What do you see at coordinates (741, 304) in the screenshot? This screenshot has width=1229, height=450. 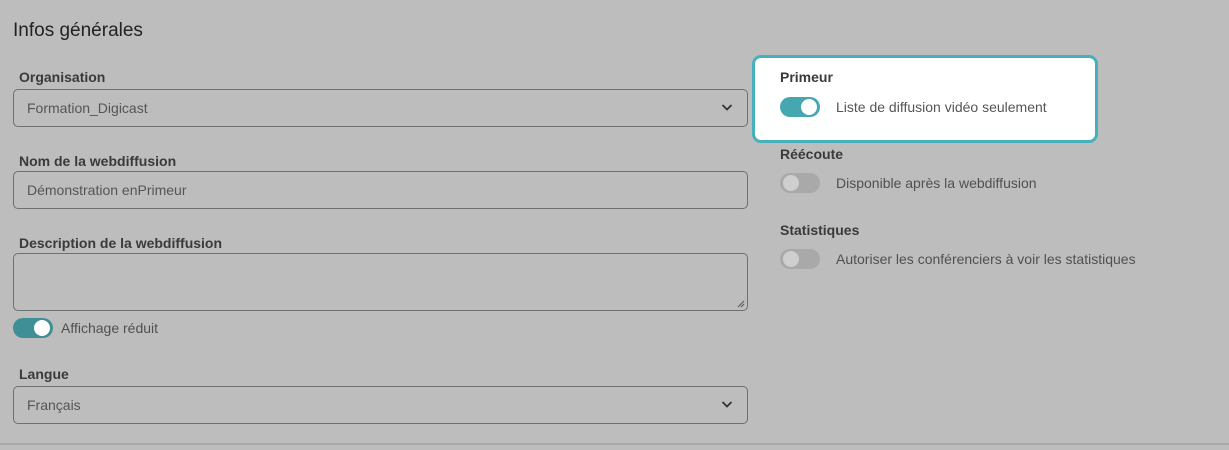 I see `resize-handle-icon` at bounding box center [741, 304].